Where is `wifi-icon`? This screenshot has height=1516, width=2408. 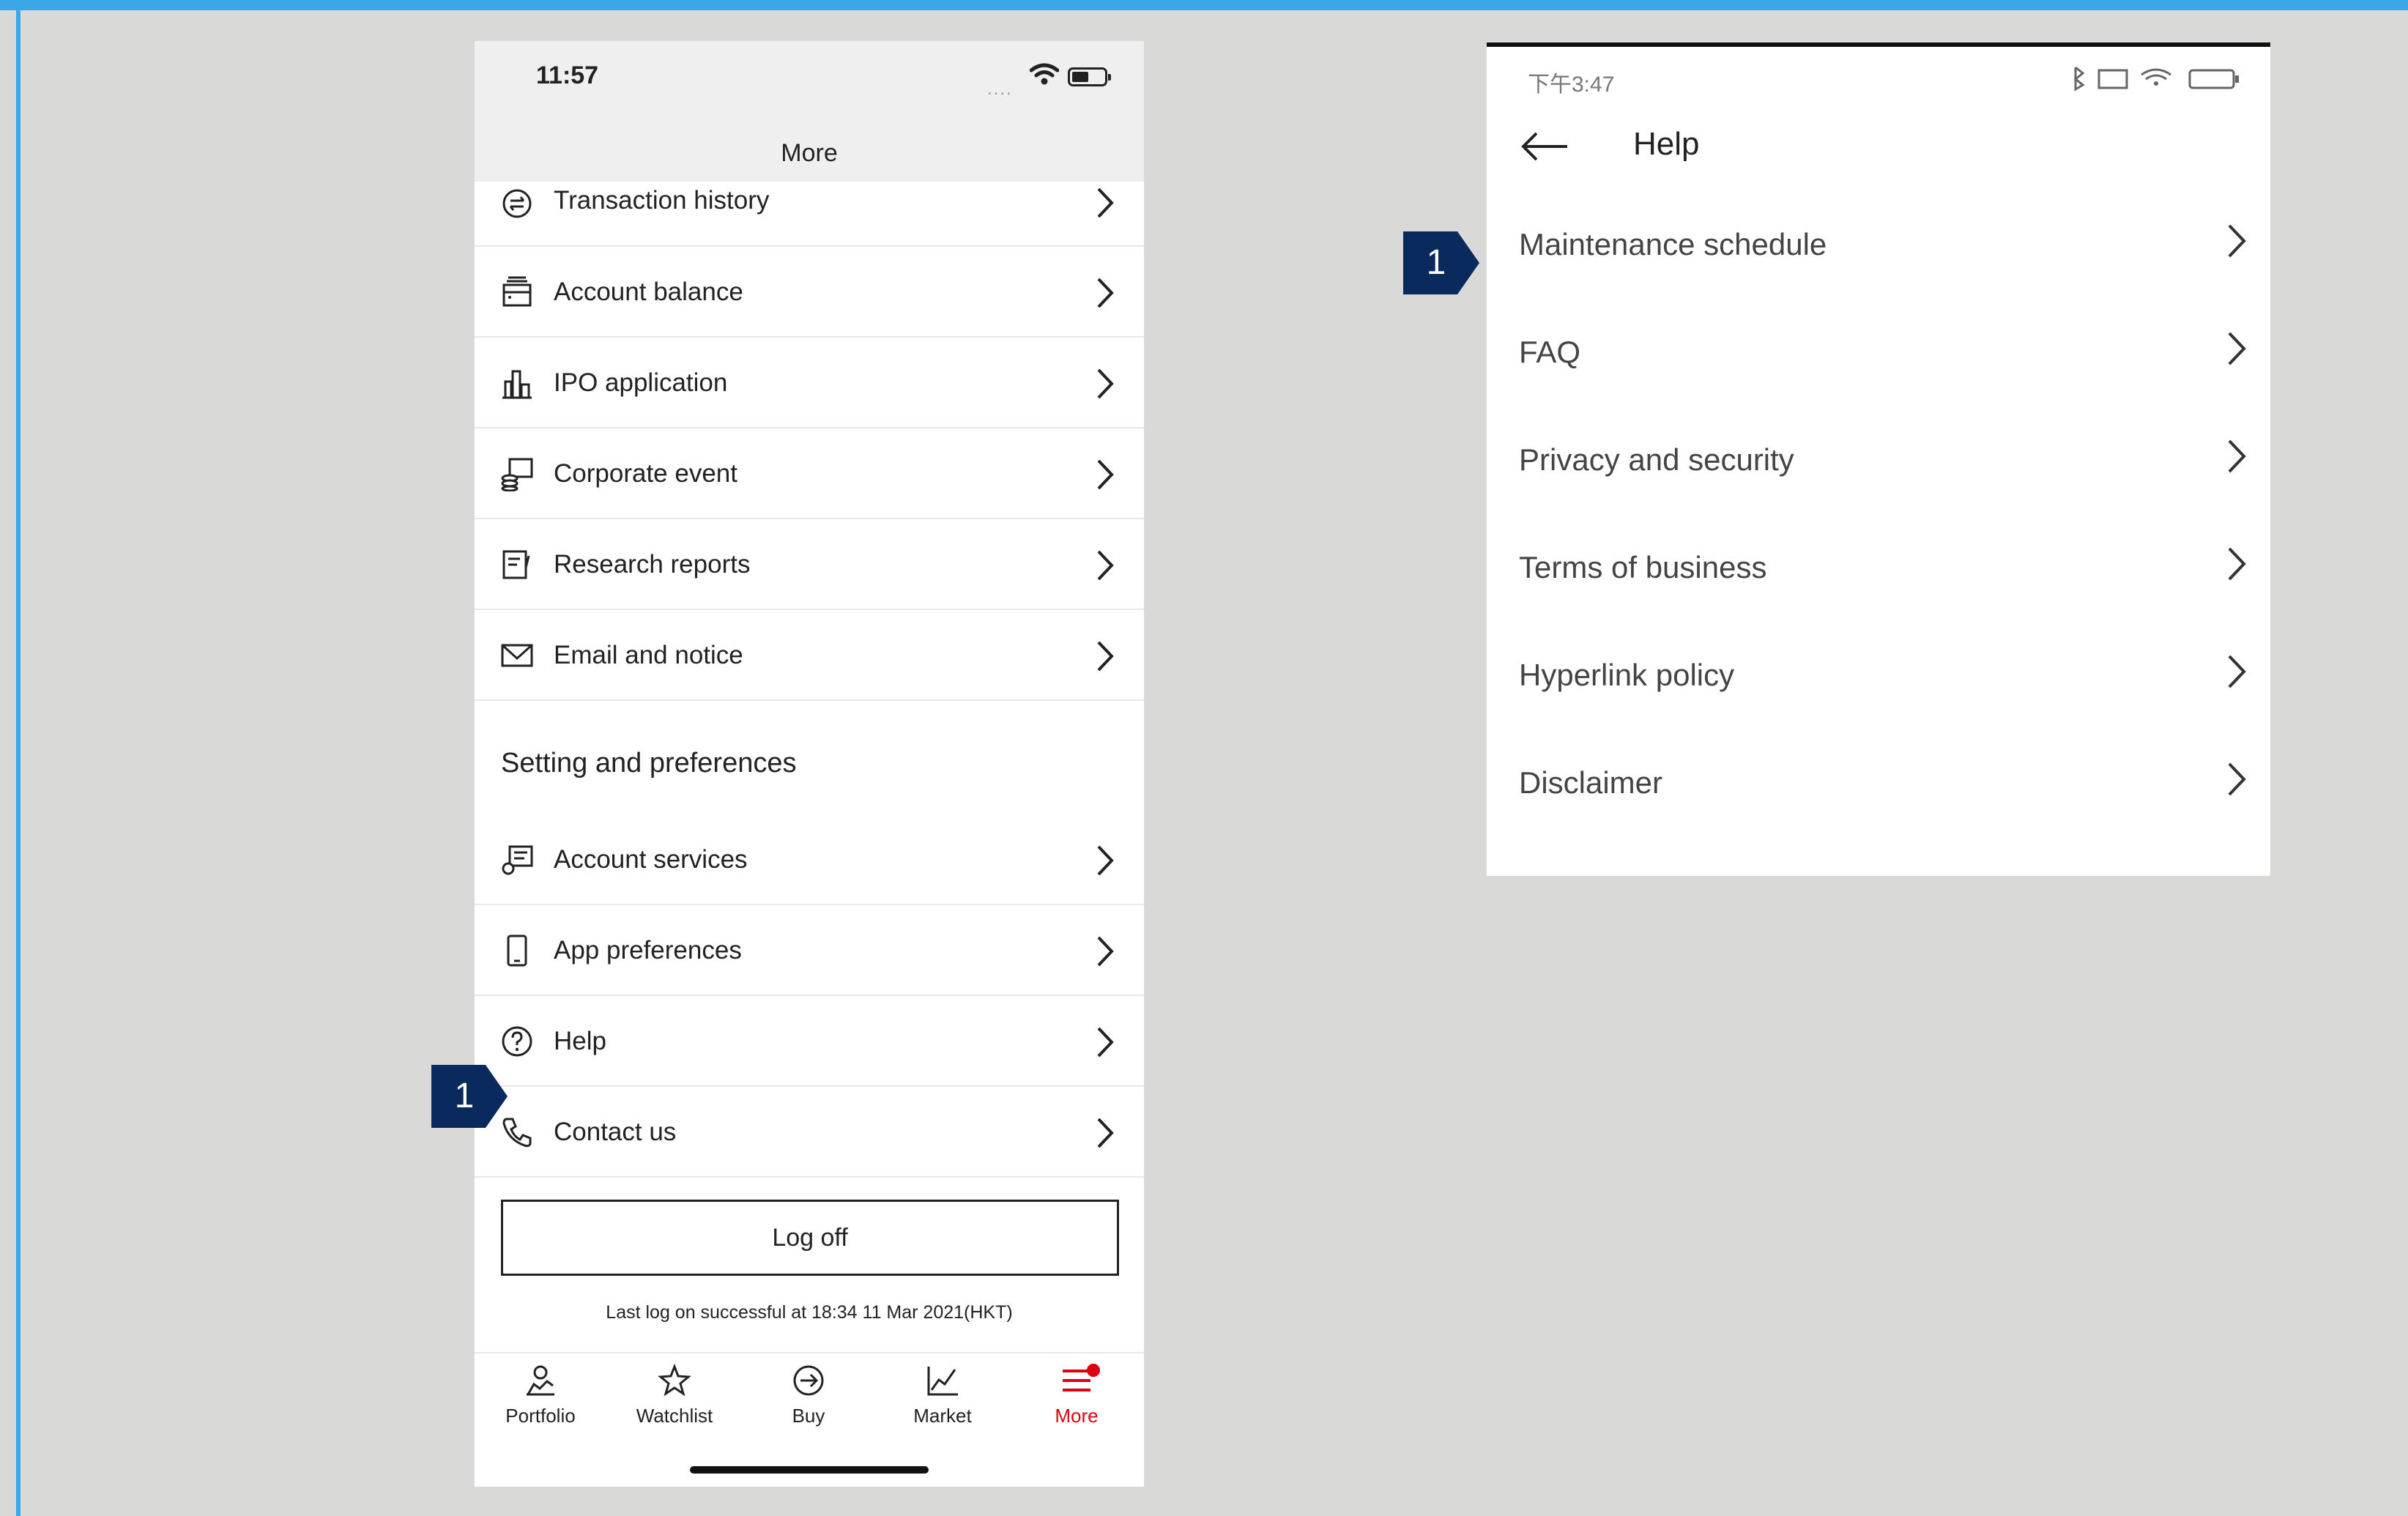
wifi-icon is located at coordinates (1044, 74).